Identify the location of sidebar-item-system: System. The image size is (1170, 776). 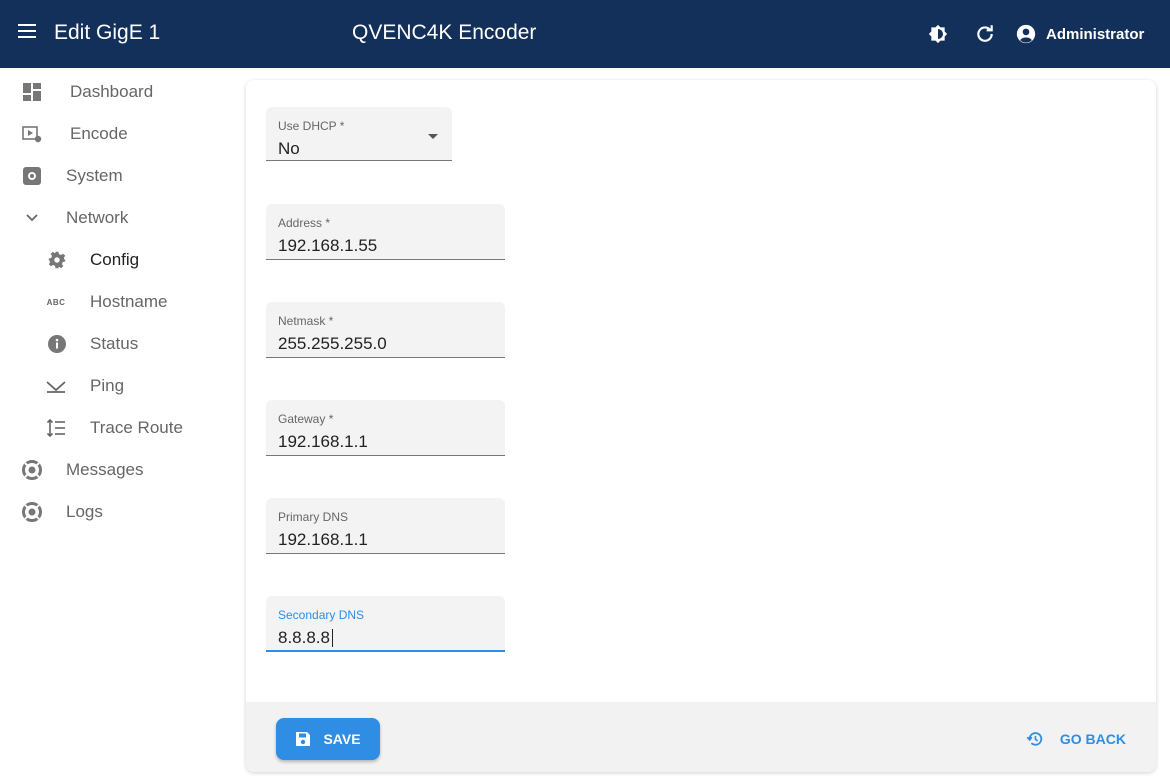
(115, 176).